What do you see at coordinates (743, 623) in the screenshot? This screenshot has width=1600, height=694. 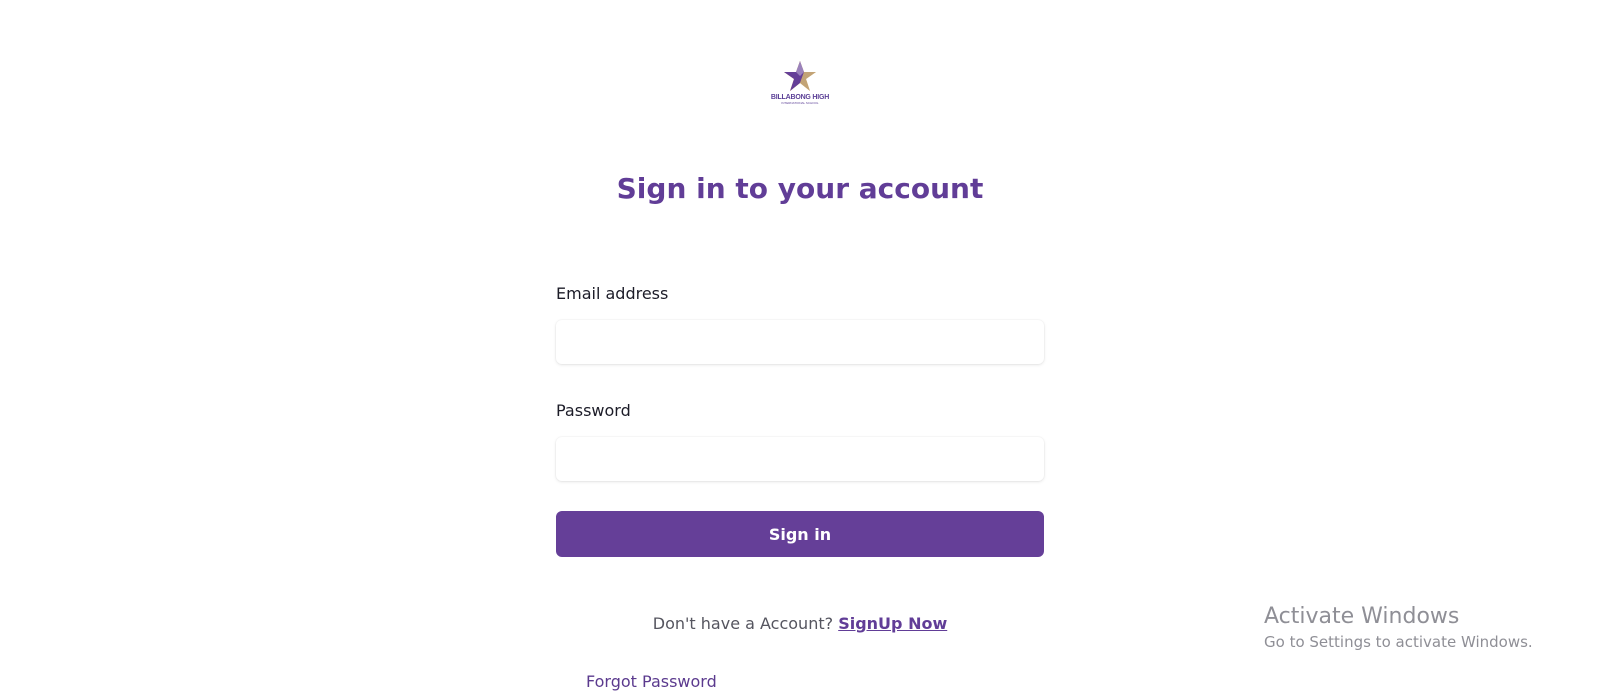 I see `signup-prompt-text: Don't have a Account?` at bounding box center [743, 623].